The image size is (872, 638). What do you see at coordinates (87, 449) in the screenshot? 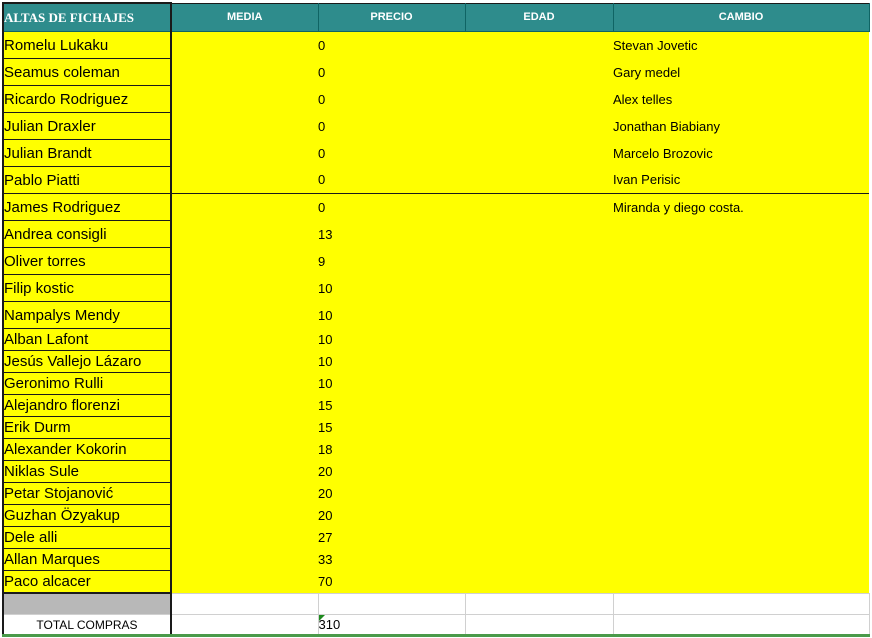
I see `player-name-cell: Alexander Kokorin` at bounding box center [87, 449].